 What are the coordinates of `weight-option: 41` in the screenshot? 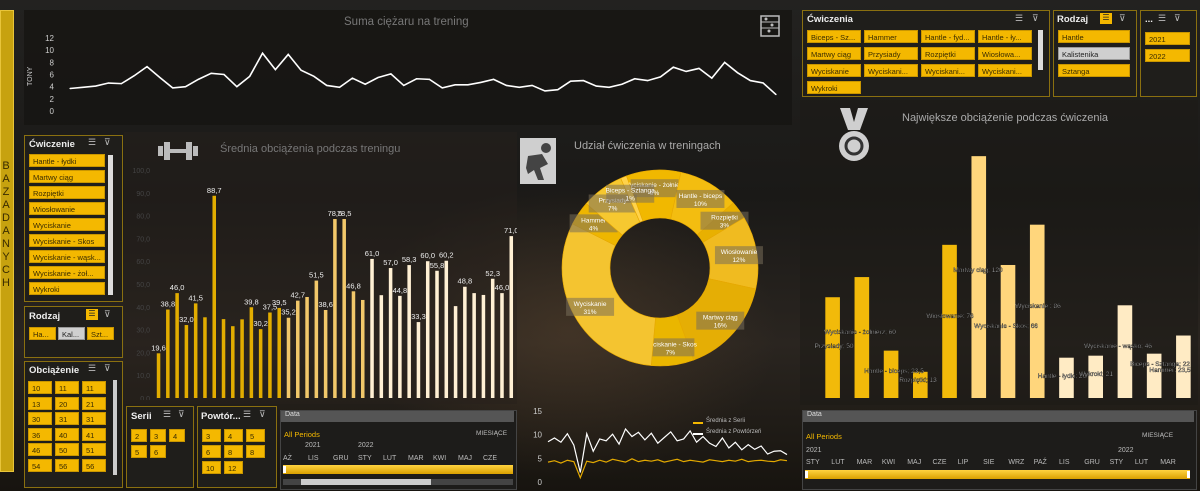 It's located at (94, 434).